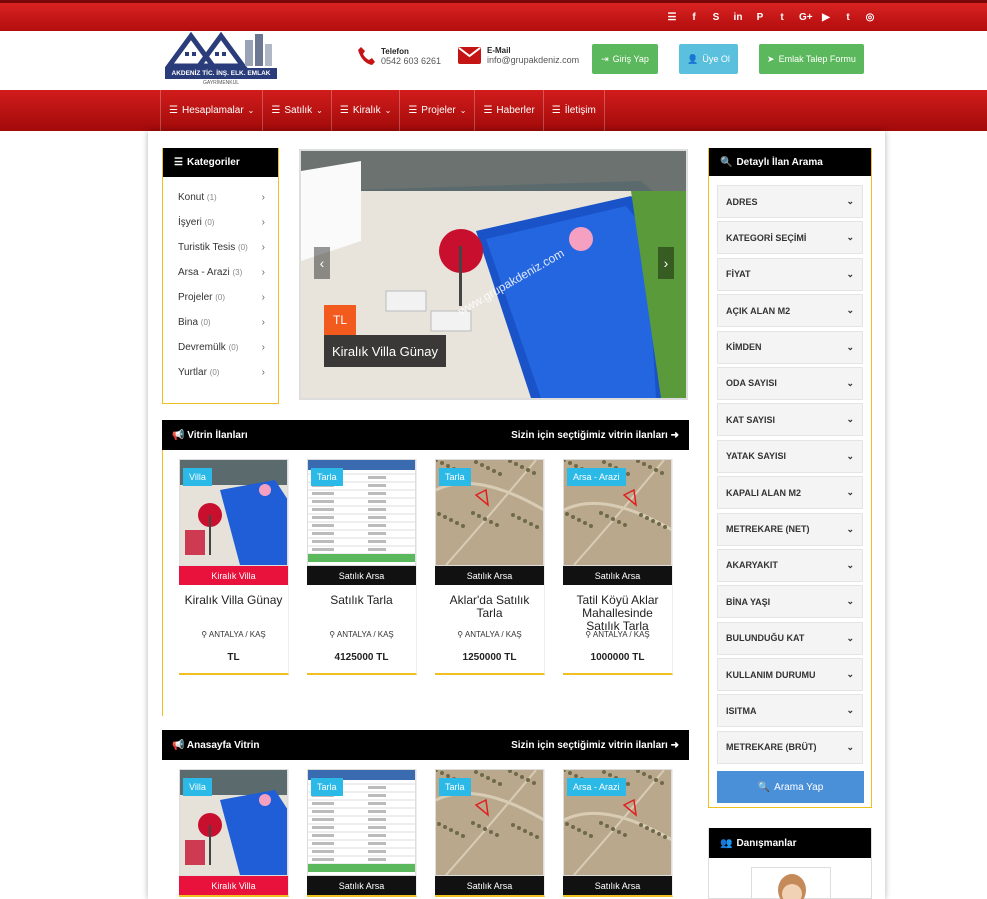 This screenshot has width=987, height=899. I want to click on nav-item-5: ☰ İletişim, so click(573, 110).